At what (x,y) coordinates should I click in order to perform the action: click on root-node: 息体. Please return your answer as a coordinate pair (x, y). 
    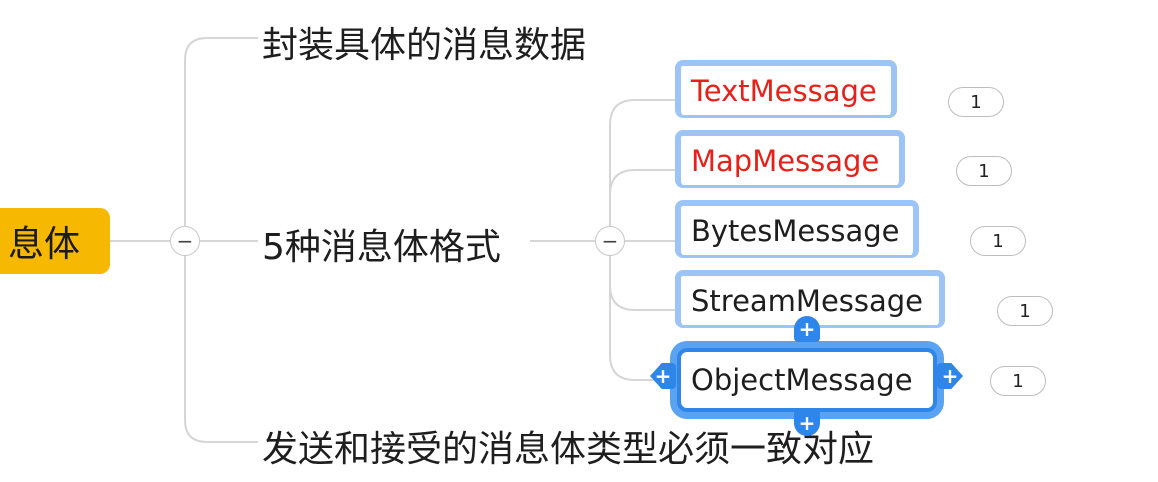
    Looking at the image, I should click on (55, 241).